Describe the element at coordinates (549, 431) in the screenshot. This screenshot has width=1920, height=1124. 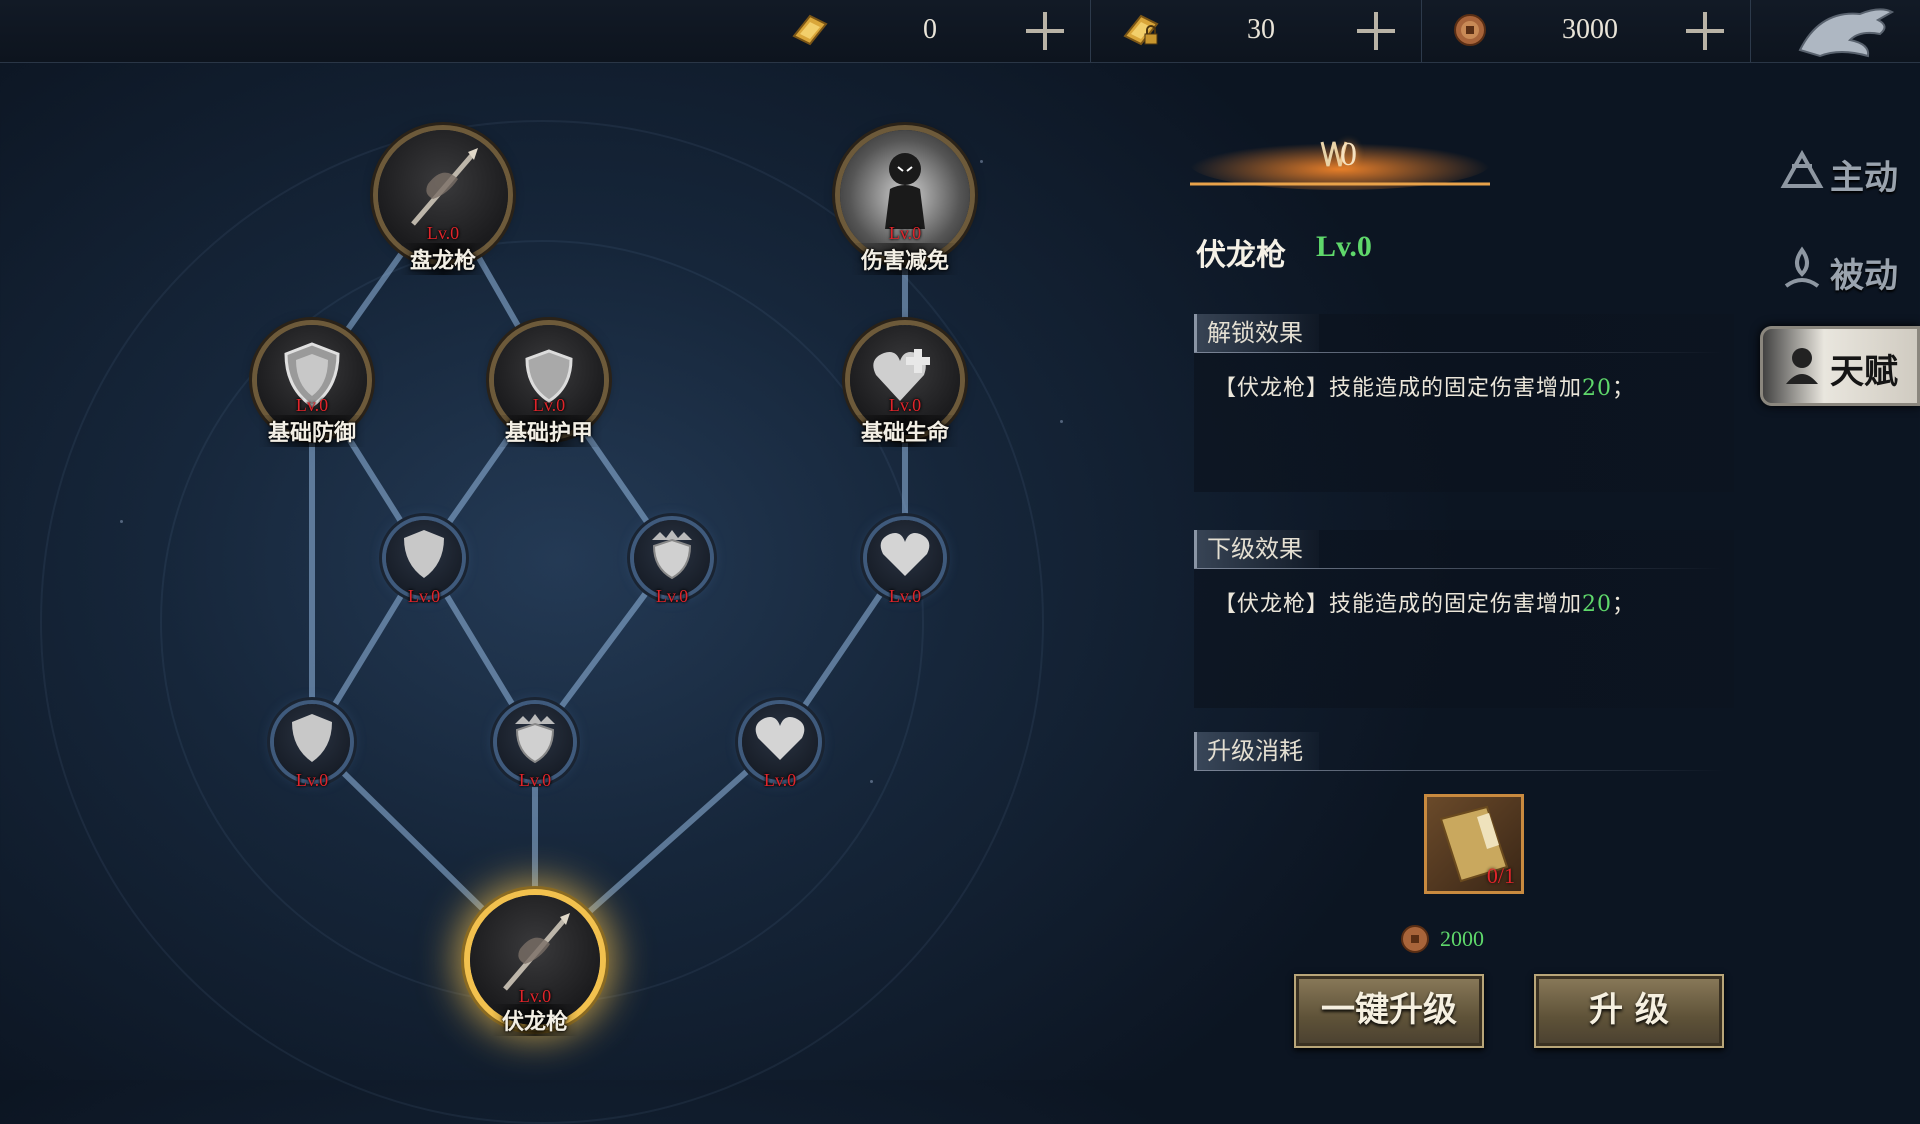
I see `node-label: 基础护甲` at that location.